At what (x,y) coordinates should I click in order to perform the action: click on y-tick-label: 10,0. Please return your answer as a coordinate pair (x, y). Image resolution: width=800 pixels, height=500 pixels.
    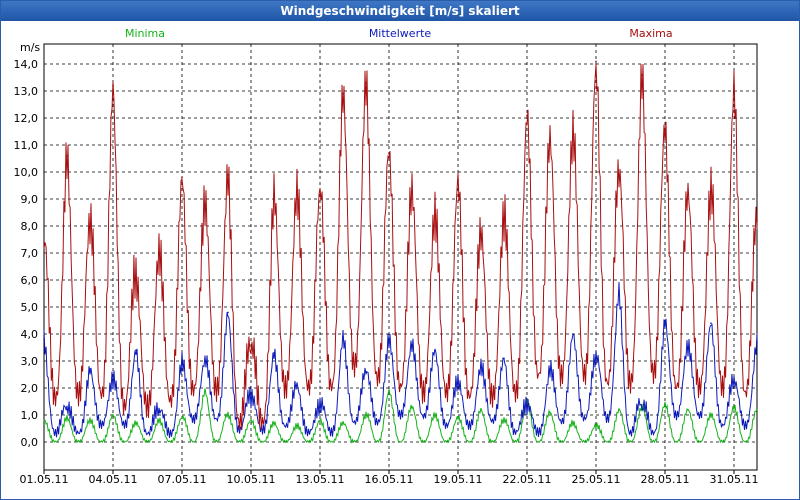
    Looking at the image, I should click on (26, 172).